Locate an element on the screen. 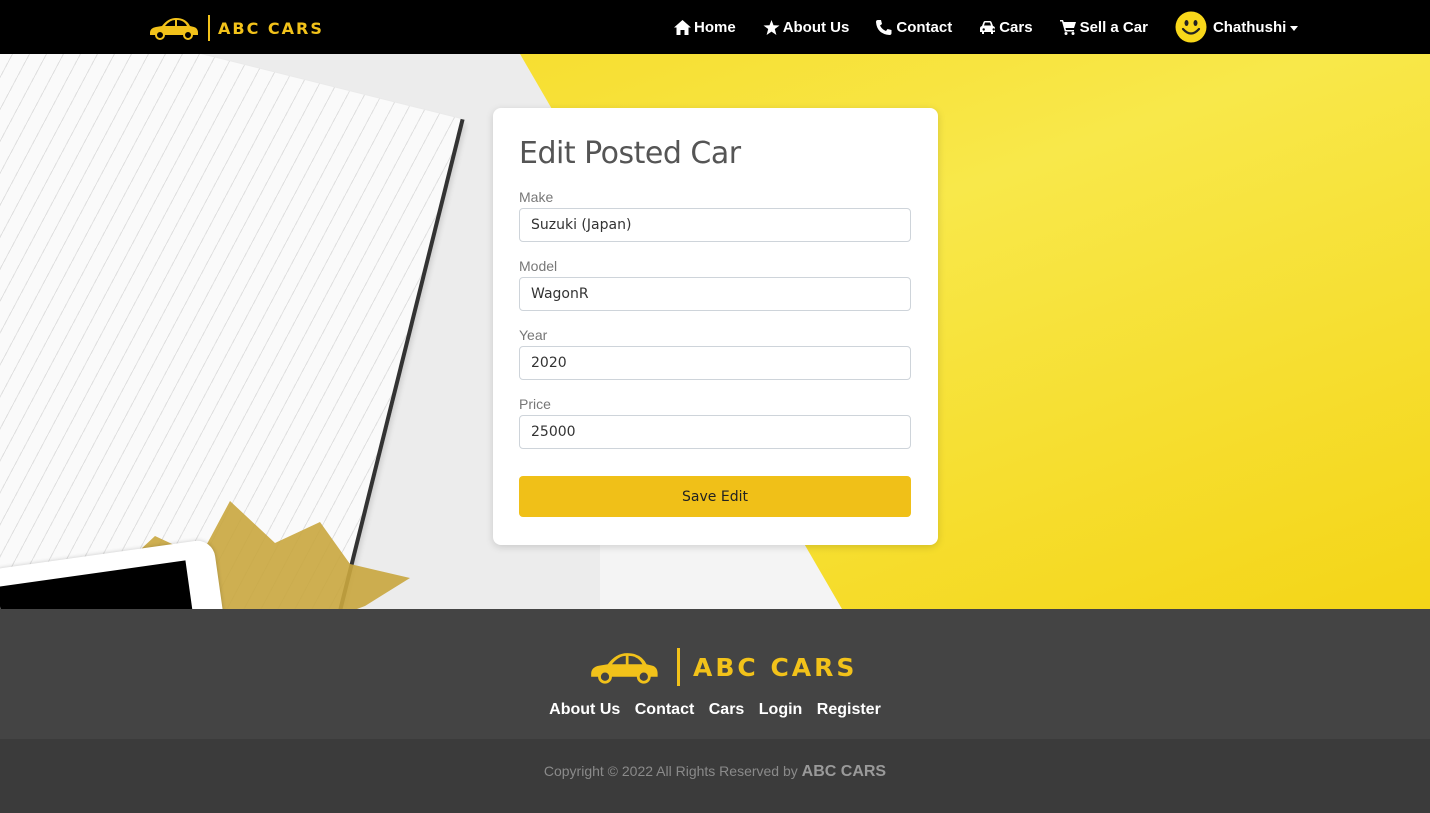 The height and width of the screenshot is (813, 1430). footer-link-contact: Contact is located at coordinates (665, 710).